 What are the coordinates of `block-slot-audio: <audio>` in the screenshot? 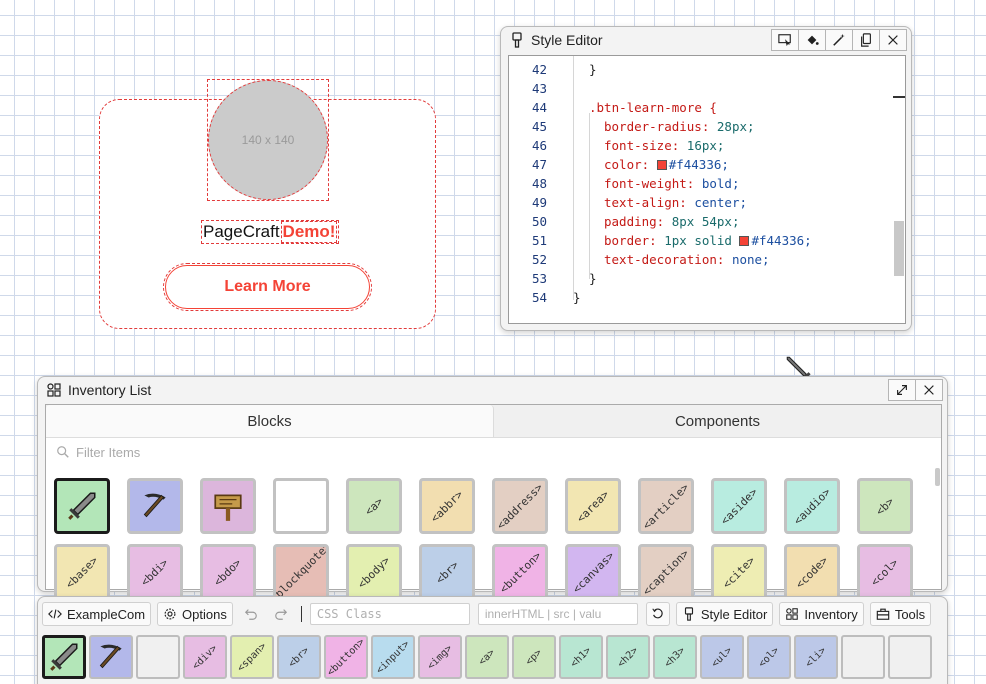 It's located at (812, 506).